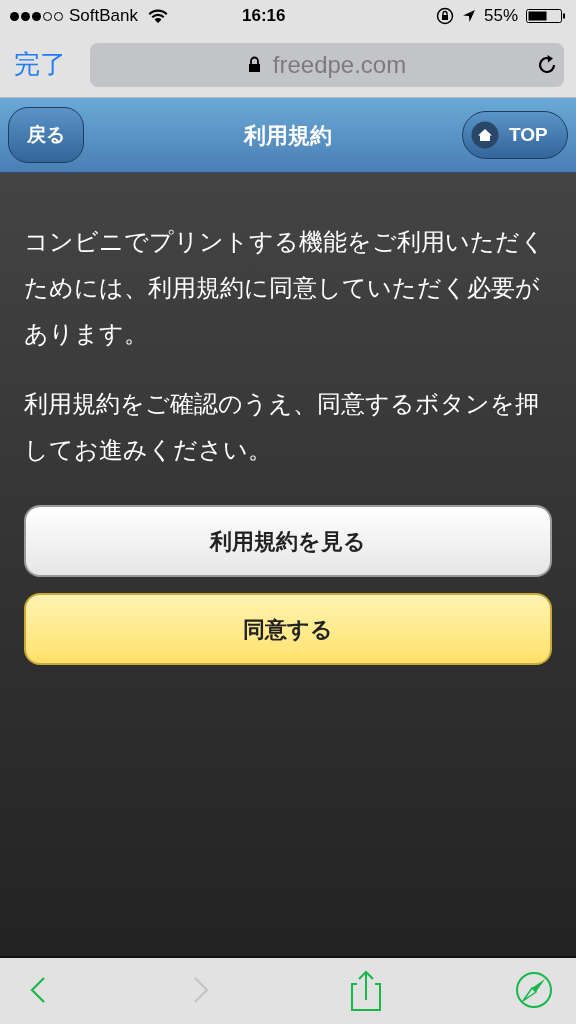  What do you see at coordinates (103, 16) in the screenshot?
I see `carrier-name: SoftBank` at bounding box center [103, 16].